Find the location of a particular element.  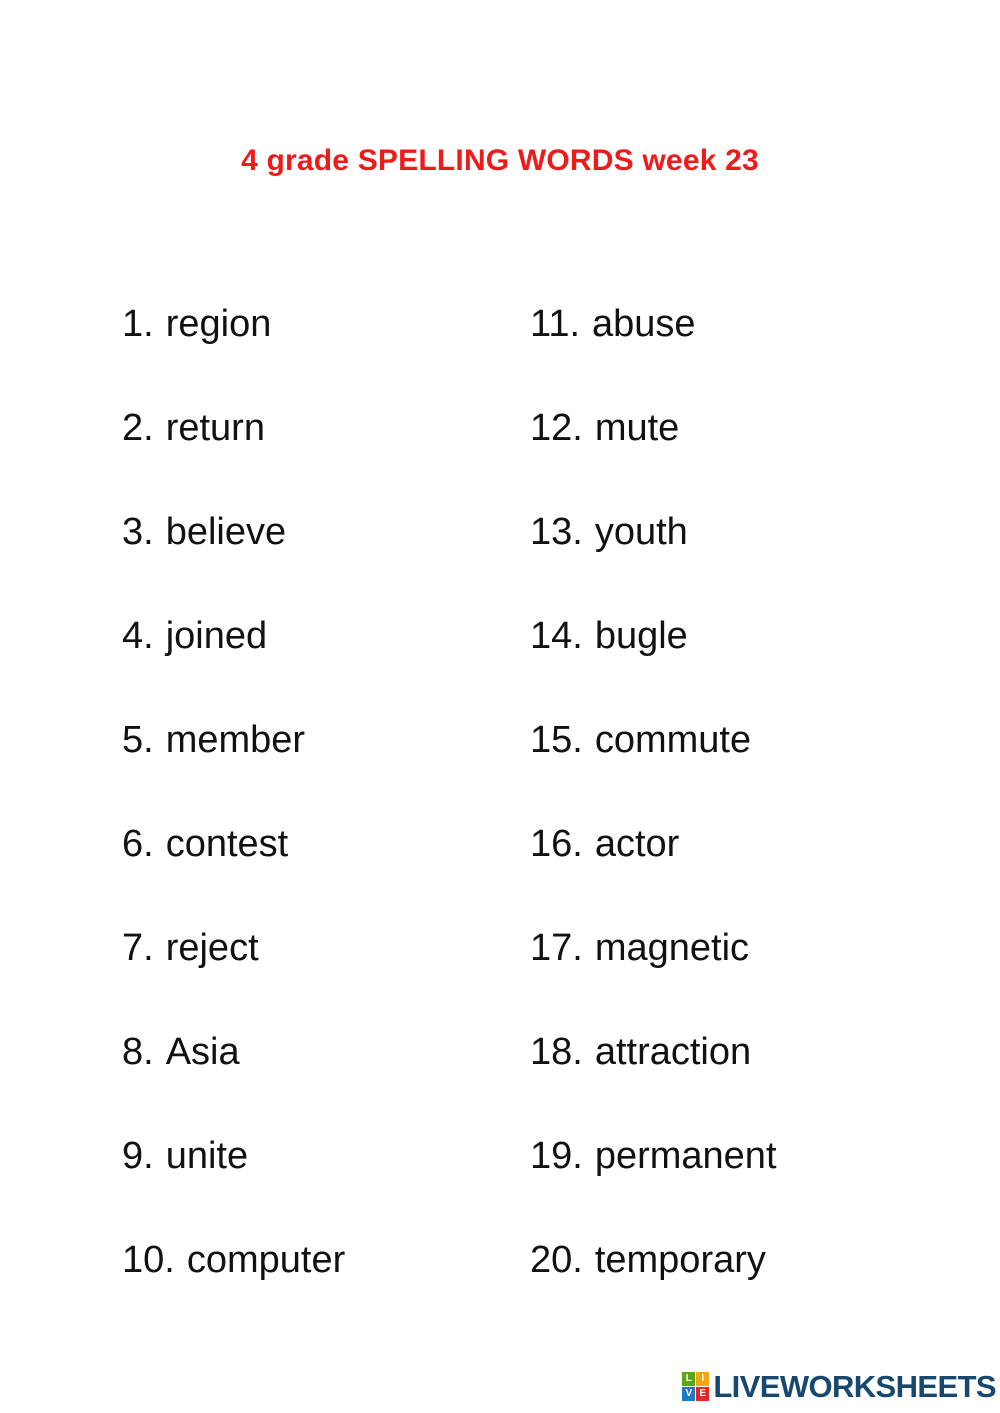

list-item-number: 9. is located at coordinates (138, 1156).